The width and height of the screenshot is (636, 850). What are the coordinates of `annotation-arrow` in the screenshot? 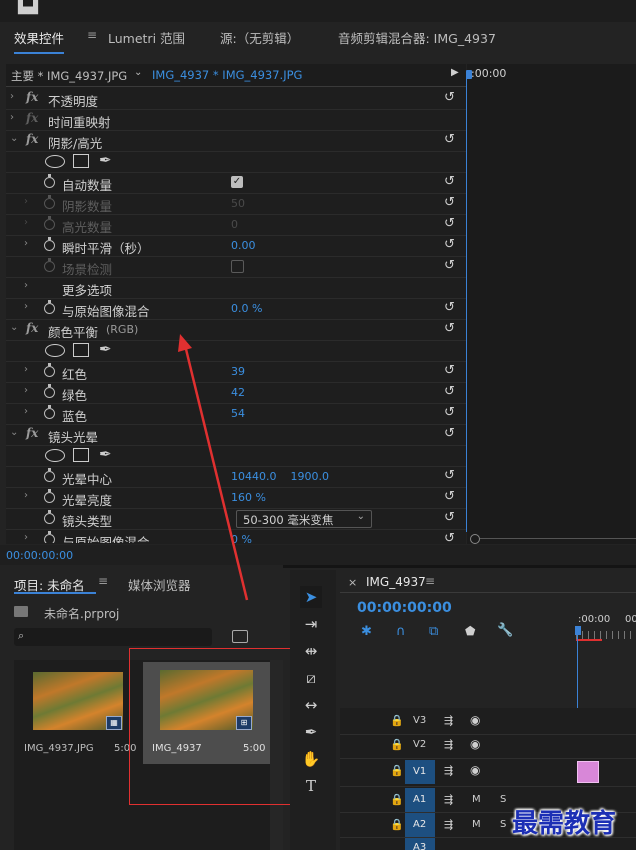 It's located at (213, 467).